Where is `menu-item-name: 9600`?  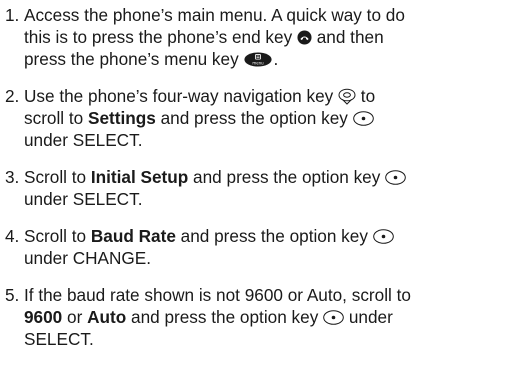 menu-item-name: 9600 is located at coordinates (43, 317).